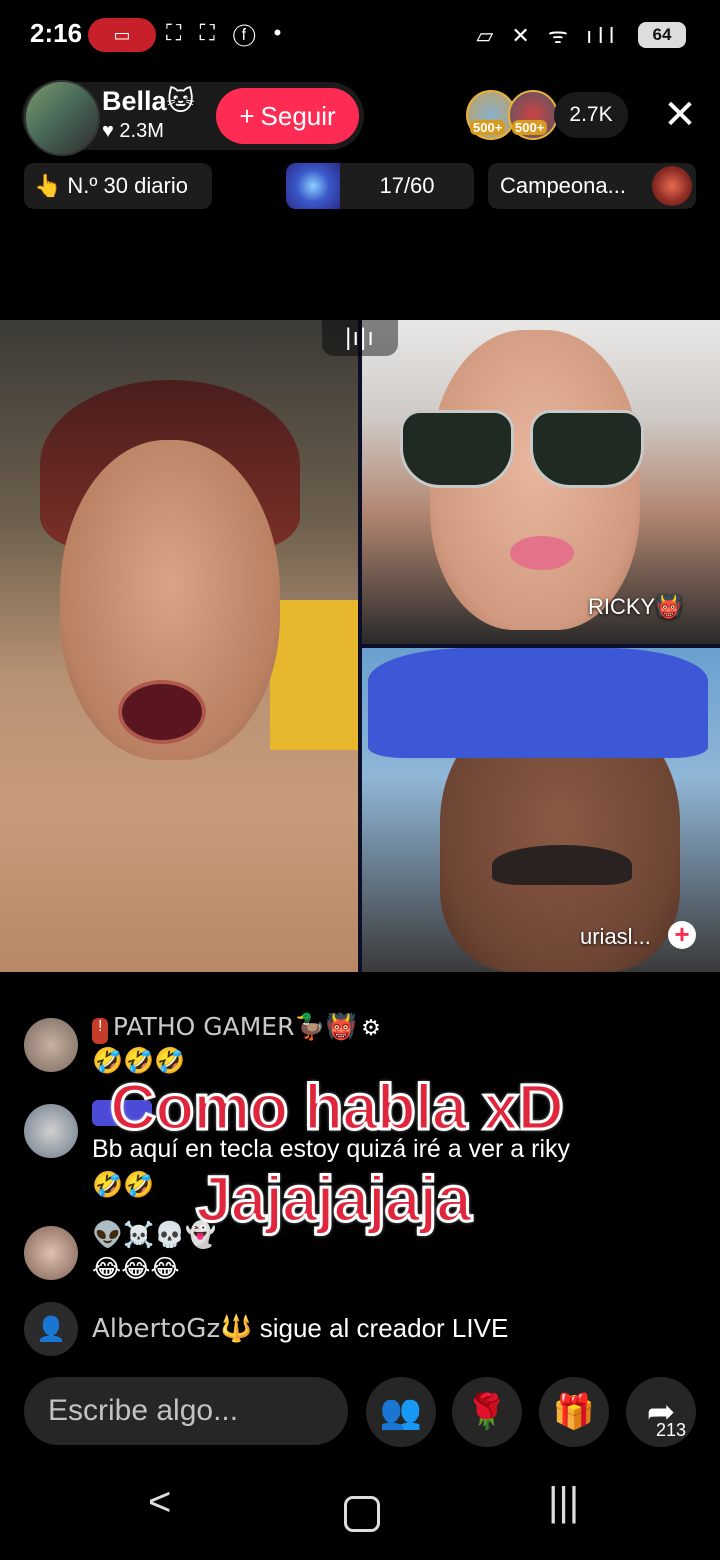  I want to click on status-right-icons: ▱ ✕ ᯤ ıll, so click(548, 35).